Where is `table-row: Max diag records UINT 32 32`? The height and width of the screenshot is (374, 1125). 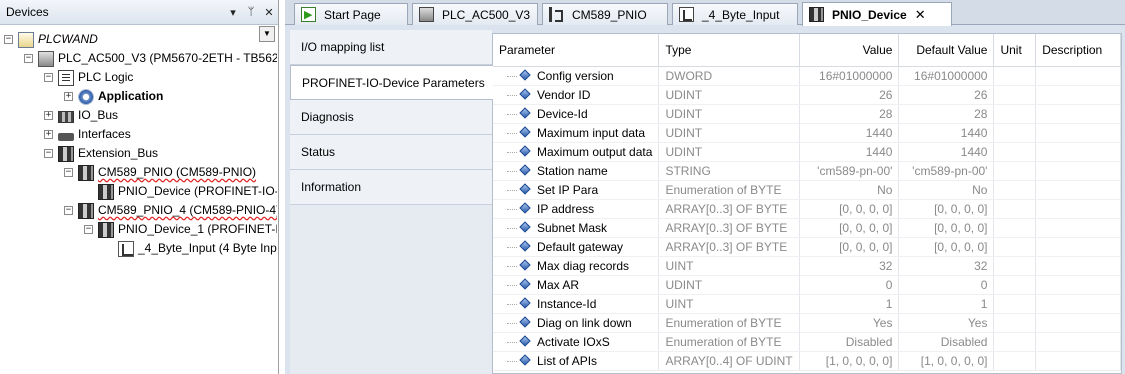
table-row: Max diag records UINT 32 32 is located at coordinates (807, 266).